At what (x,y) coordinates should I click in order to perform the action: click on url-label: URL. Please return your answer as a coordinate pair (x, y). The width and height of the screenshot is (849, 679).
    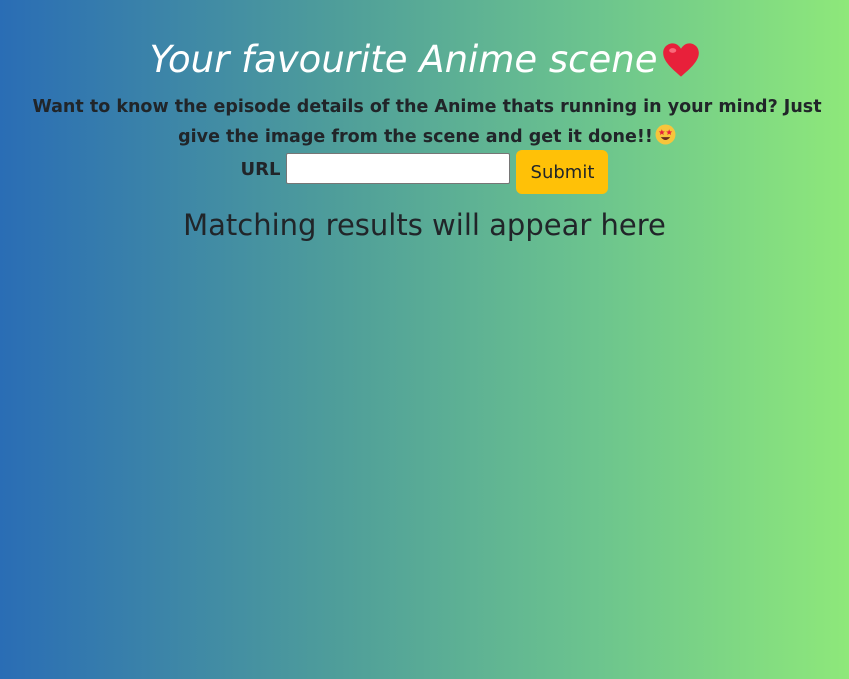
    Looking at the image, I should click on (260, 169).